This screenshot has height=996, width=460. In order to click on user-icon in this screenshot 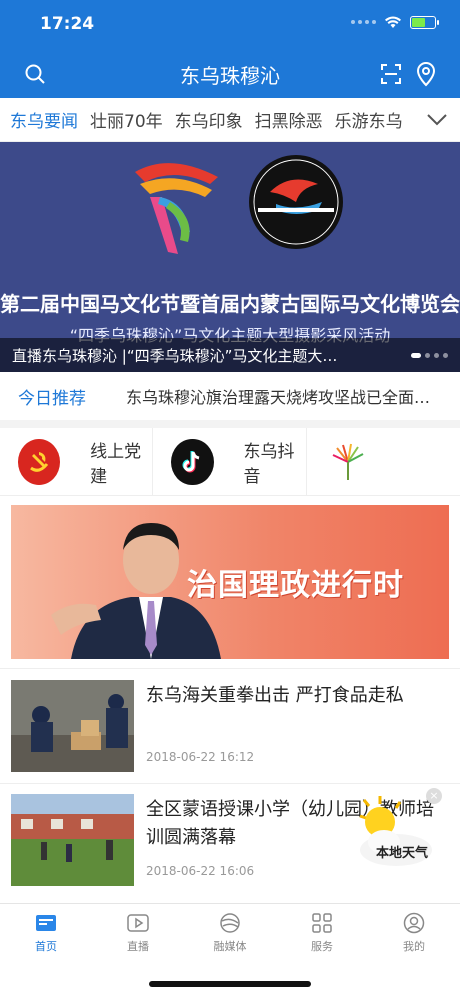, I will do `click(414, 923)`.